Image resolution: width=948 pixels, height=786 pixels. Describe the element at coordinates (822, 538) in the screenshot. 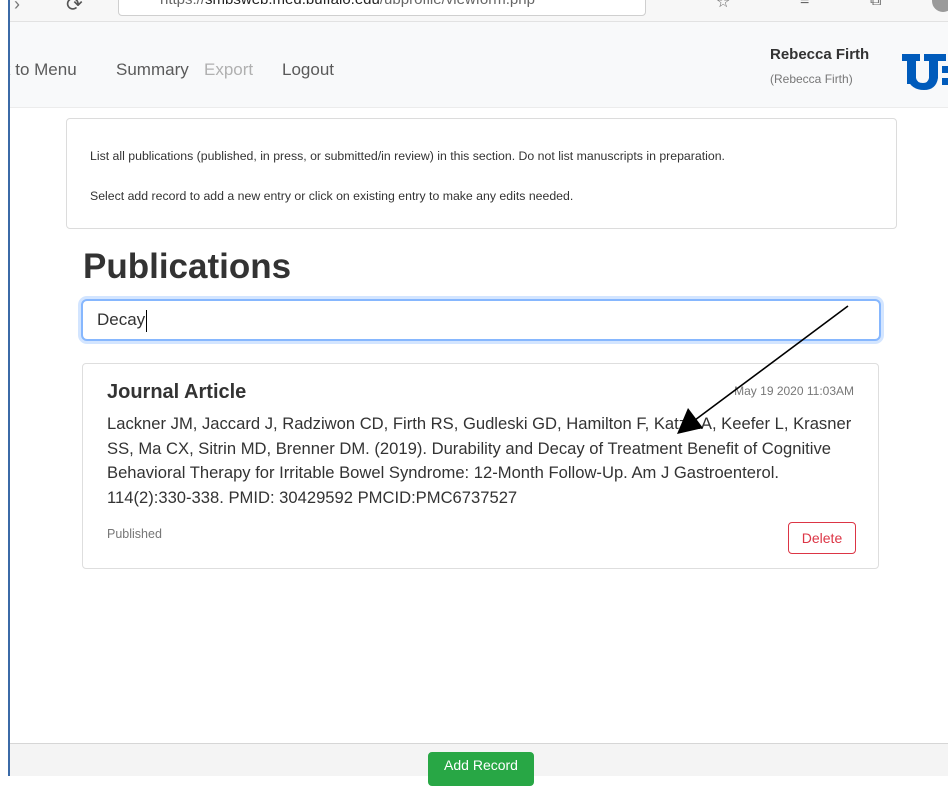

I see `delete-button: Delete` at that location.